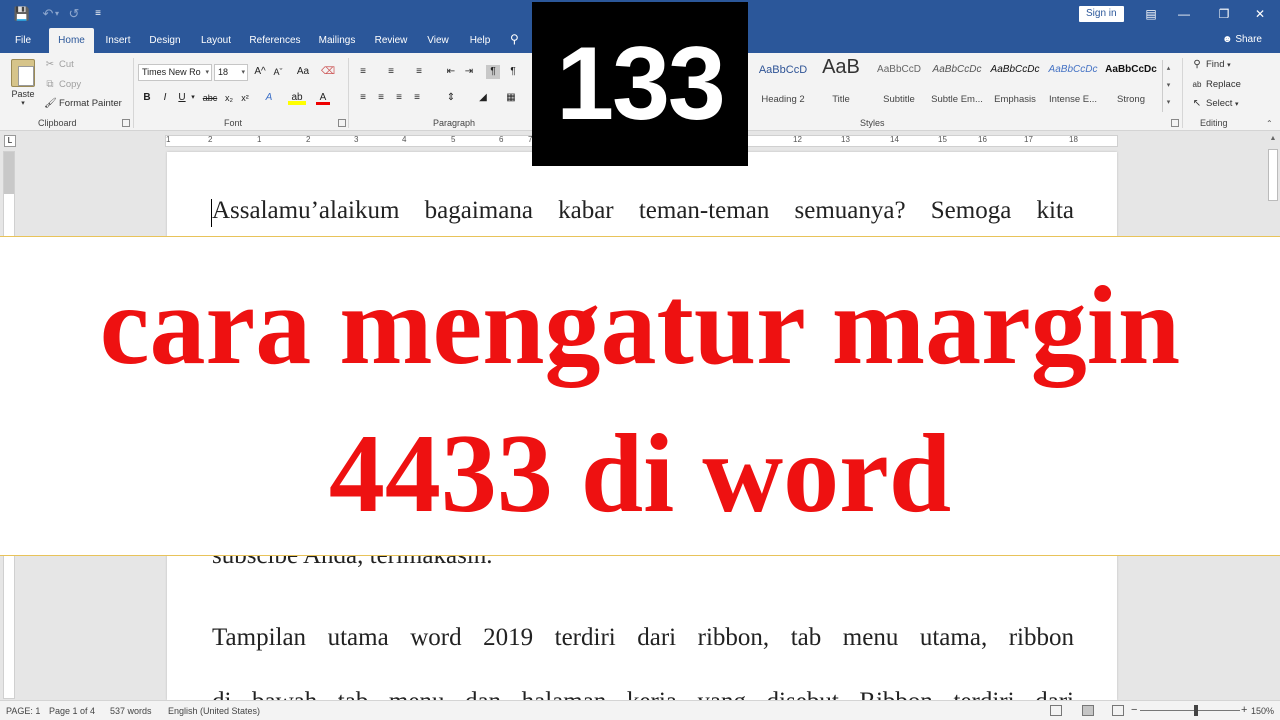  I want to click on shrink-font-button: Aˇ, so click(278, 72).